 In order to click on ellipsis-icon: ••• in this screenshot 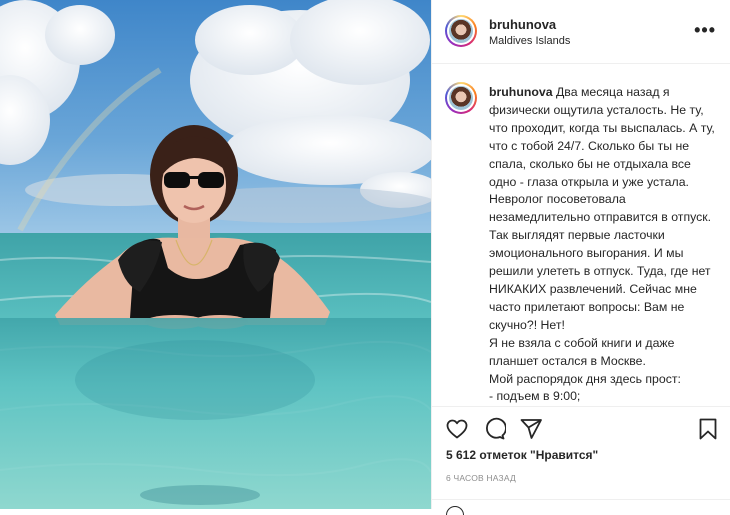, I will do `click(705, 30)`.